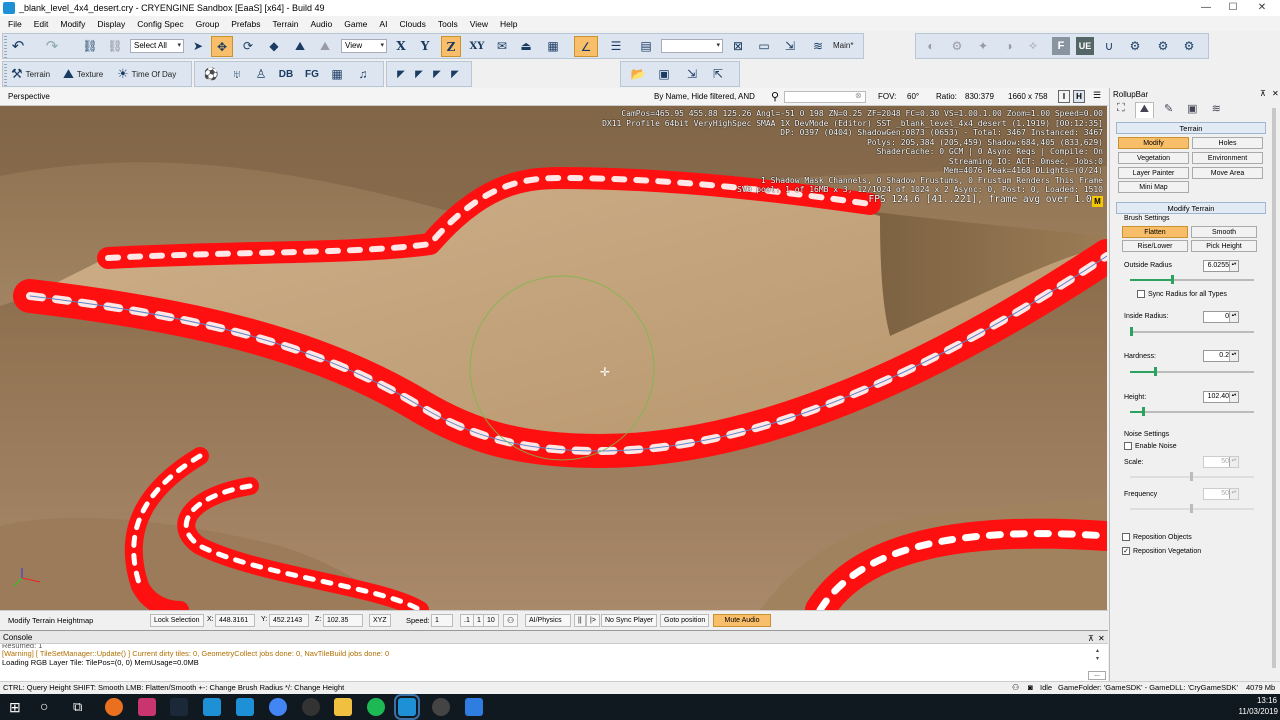  What do you see at coordinates (157, 46) in the screenshot?
I see `selection-combo: Select All` at bounding box center [157, 46].